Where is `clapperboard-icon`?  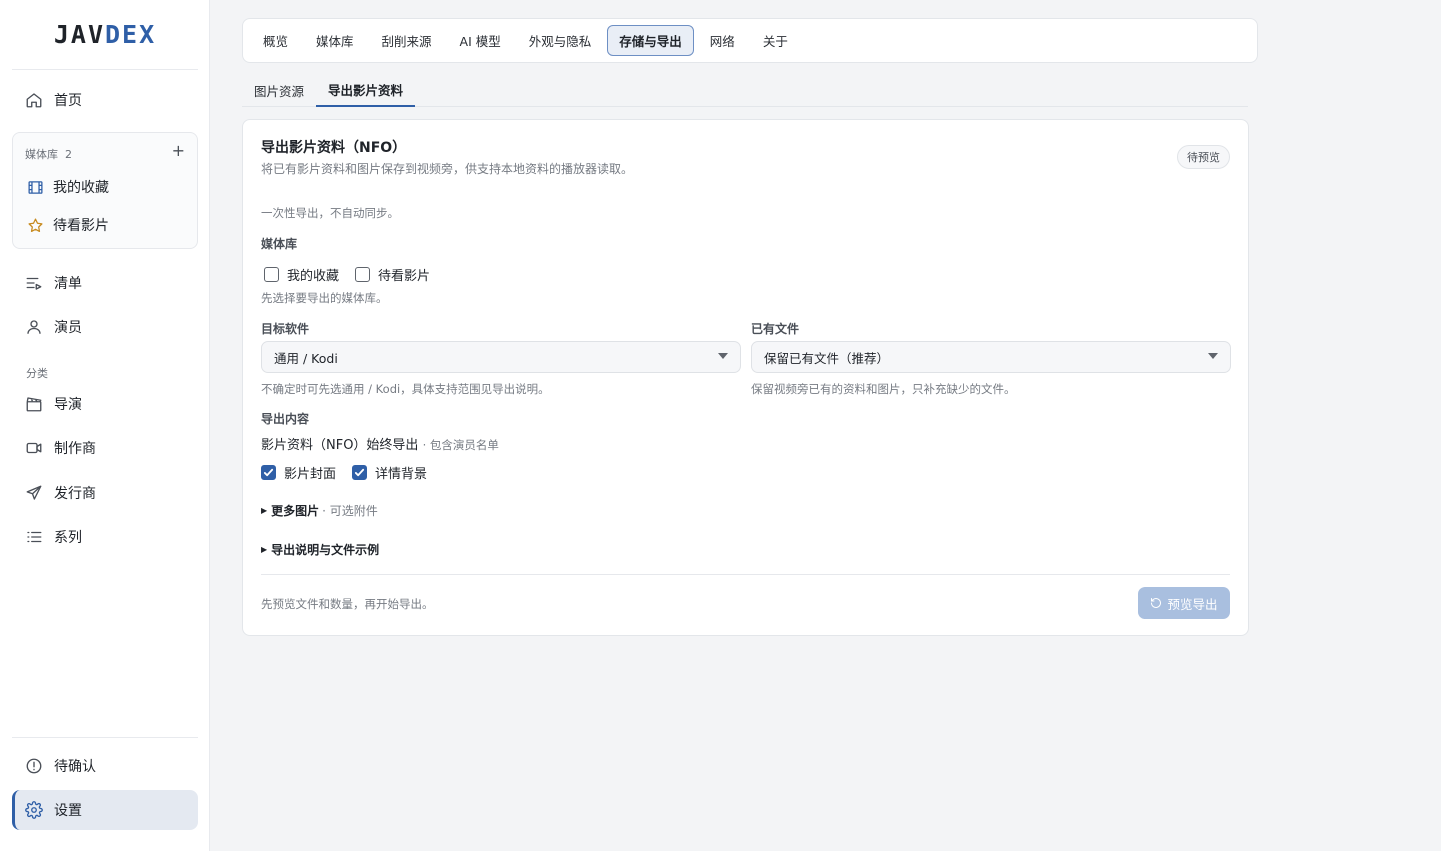
clapperboard-icon is located at coordinates (34, 404).